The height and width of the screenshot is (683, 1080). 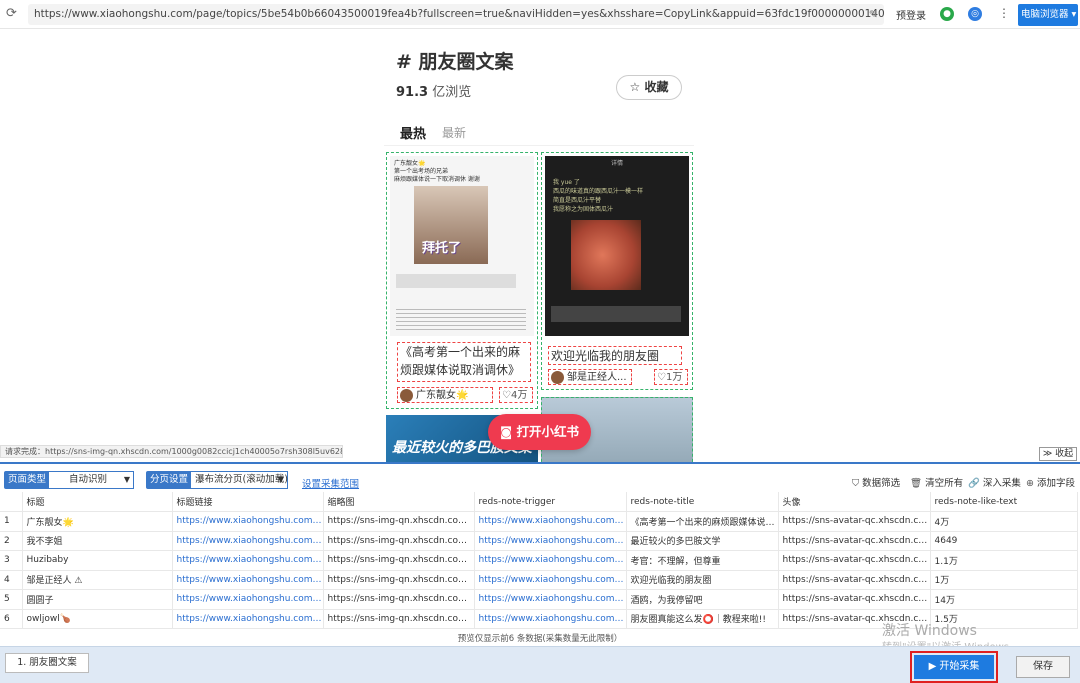 I want to click on paging-select: 瀑布流分页(滚动加载) ▼, so click(x=239, y=480).